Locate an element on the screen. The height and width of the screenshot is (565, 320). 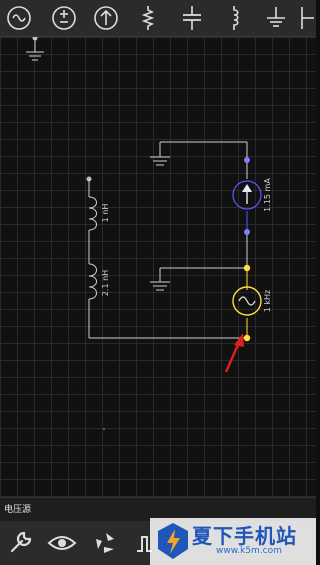
red-arrow-annotation is located at coordinates (234, 353).